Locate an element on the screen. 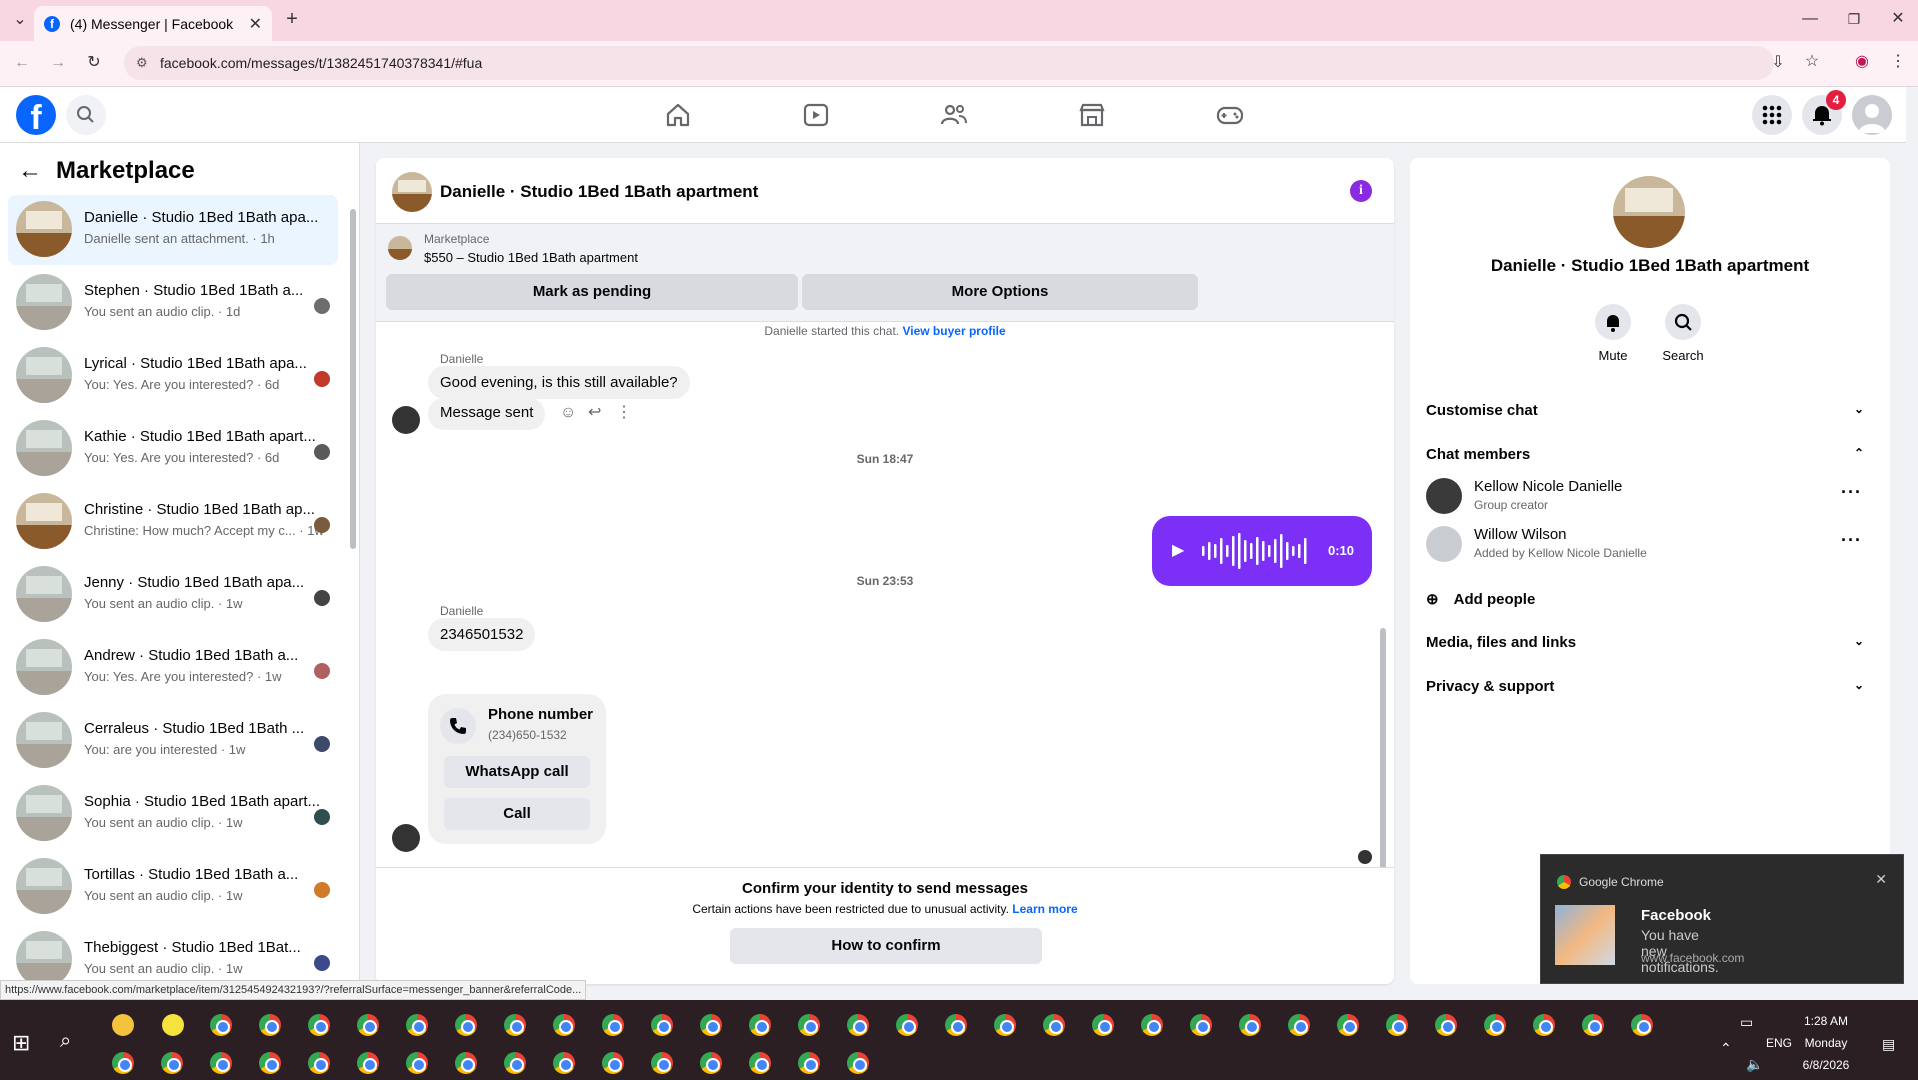 This screenshot has height=1080, width=1918. more-actions-icon: ⋮ is located at coordinates (624, 412).